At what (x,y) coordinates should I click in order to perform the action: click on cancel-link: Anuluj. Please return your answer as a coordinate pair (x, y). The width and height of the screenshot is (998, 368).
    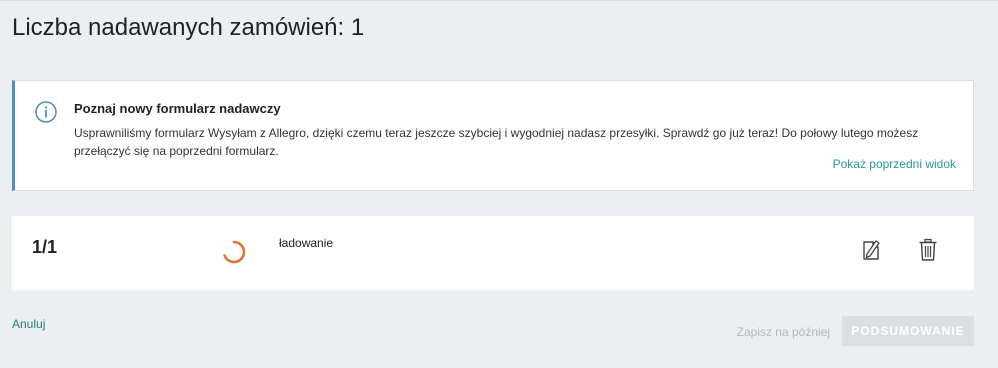
    Looking at the image, I should click on (28, 324).